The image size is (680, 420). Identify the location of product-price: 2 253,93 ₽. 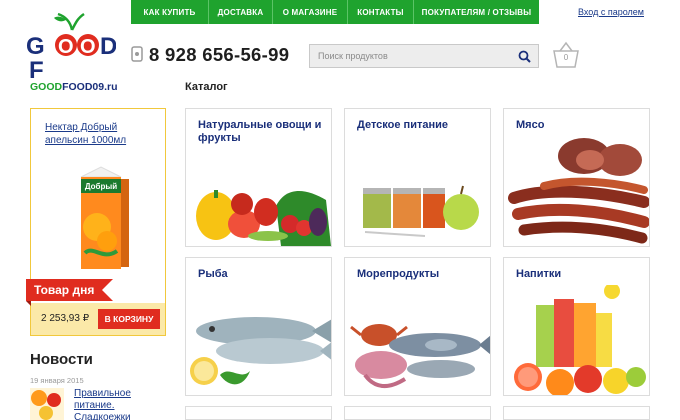
(65, 318).